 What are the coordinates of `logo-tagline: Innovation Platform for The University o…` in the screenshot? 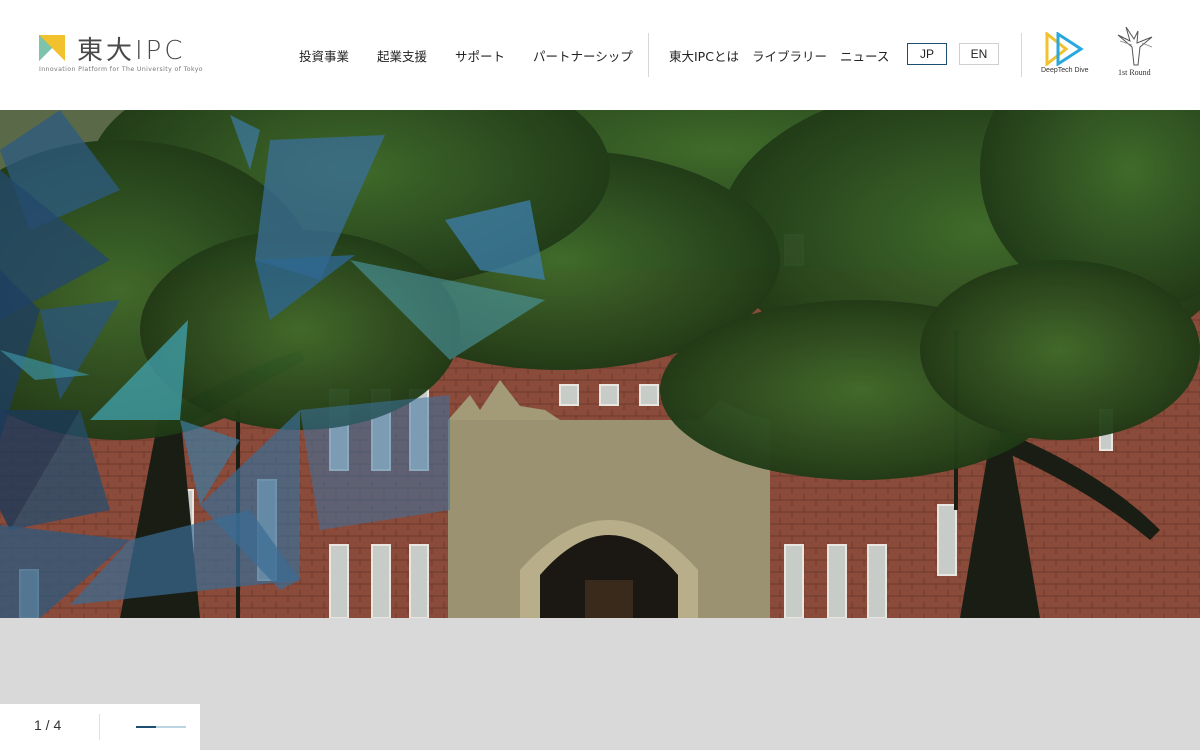 It's located at (121, 69).